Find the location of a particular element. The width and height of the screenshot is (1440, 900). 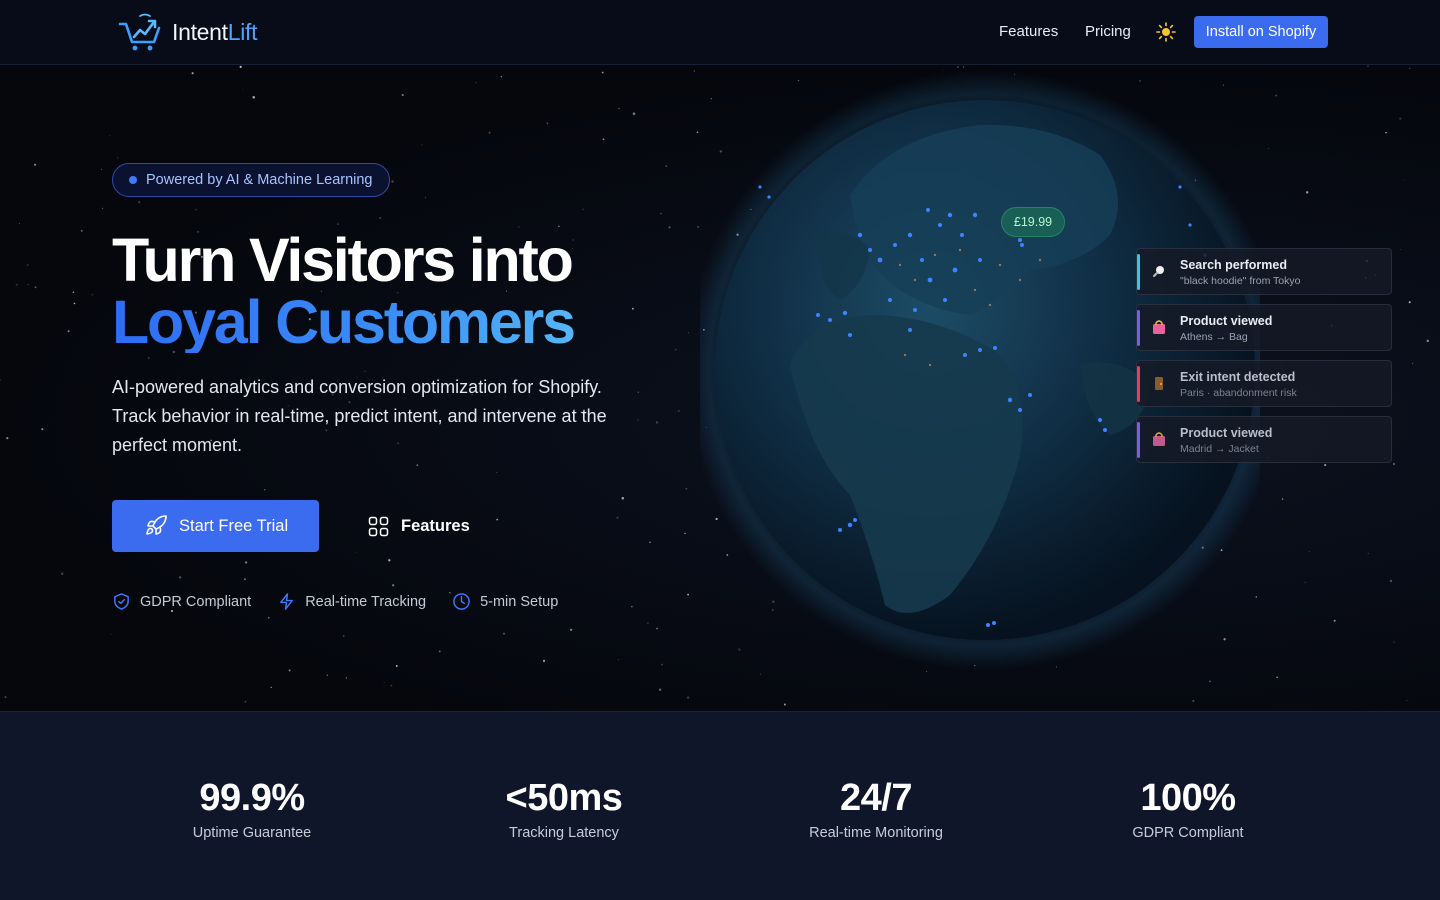

badge-setup: 5-min Setup is located at coordinates (505, 601).